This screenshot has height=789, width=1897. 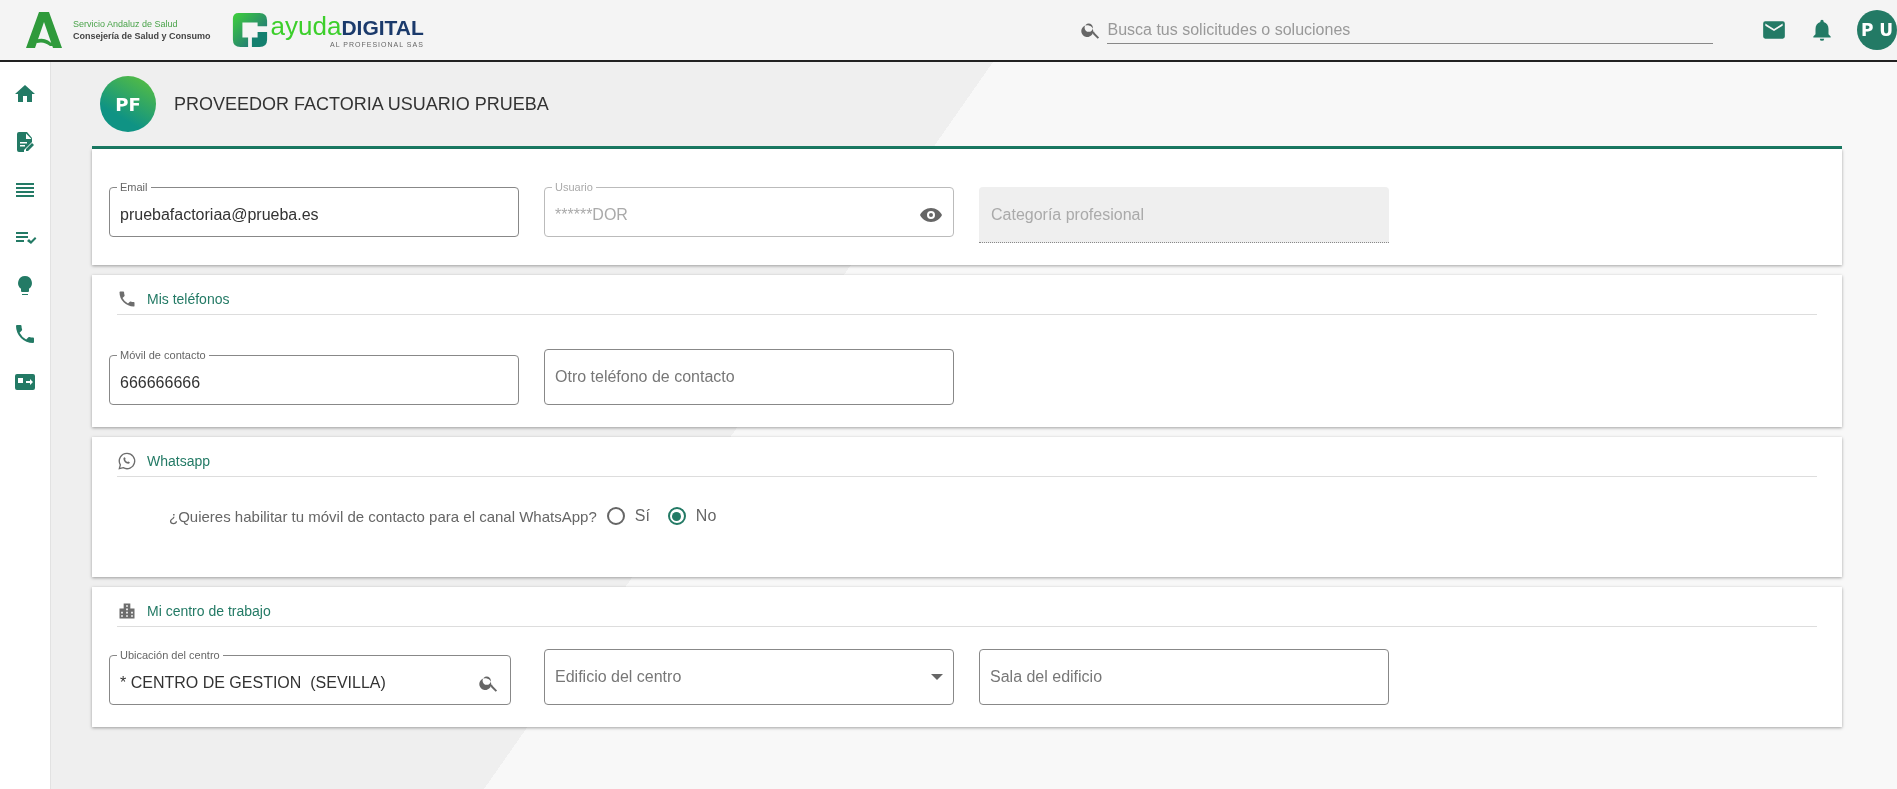 I want to click on field-label: Móvil de contacto, so click(x=163, y=355).